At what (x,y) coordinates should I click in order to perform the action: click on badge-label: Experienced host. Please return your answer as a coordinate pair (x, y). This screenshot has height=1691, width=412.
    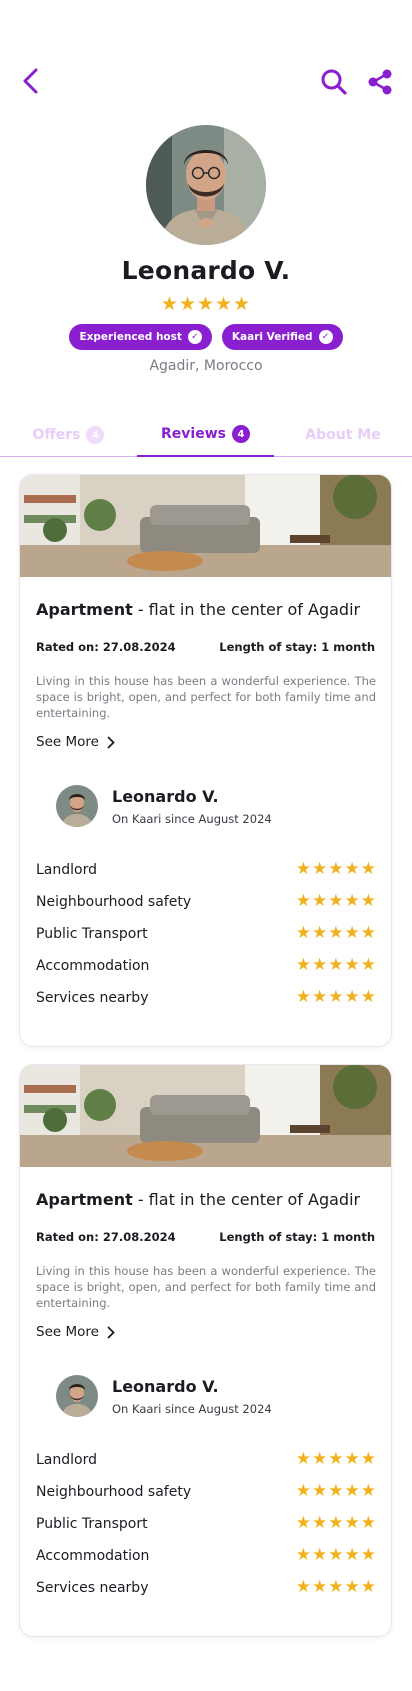
    Looking at the image, I should click on (130, 337).